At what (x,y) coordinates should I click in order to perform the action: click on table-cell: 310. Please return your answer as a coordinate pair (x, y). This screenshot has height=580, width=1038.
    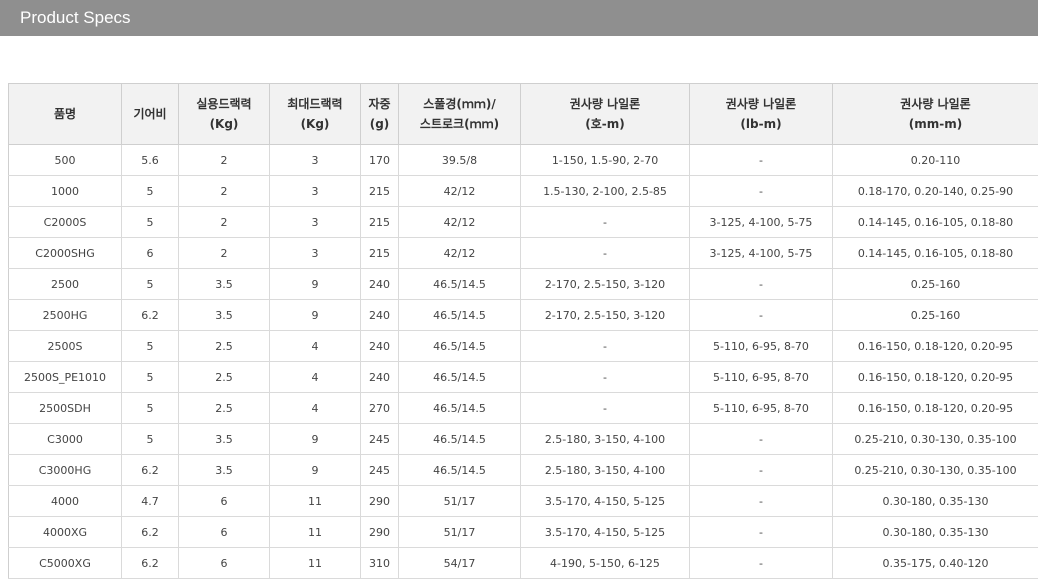
    Looking at the image, I should click on (379, 563).